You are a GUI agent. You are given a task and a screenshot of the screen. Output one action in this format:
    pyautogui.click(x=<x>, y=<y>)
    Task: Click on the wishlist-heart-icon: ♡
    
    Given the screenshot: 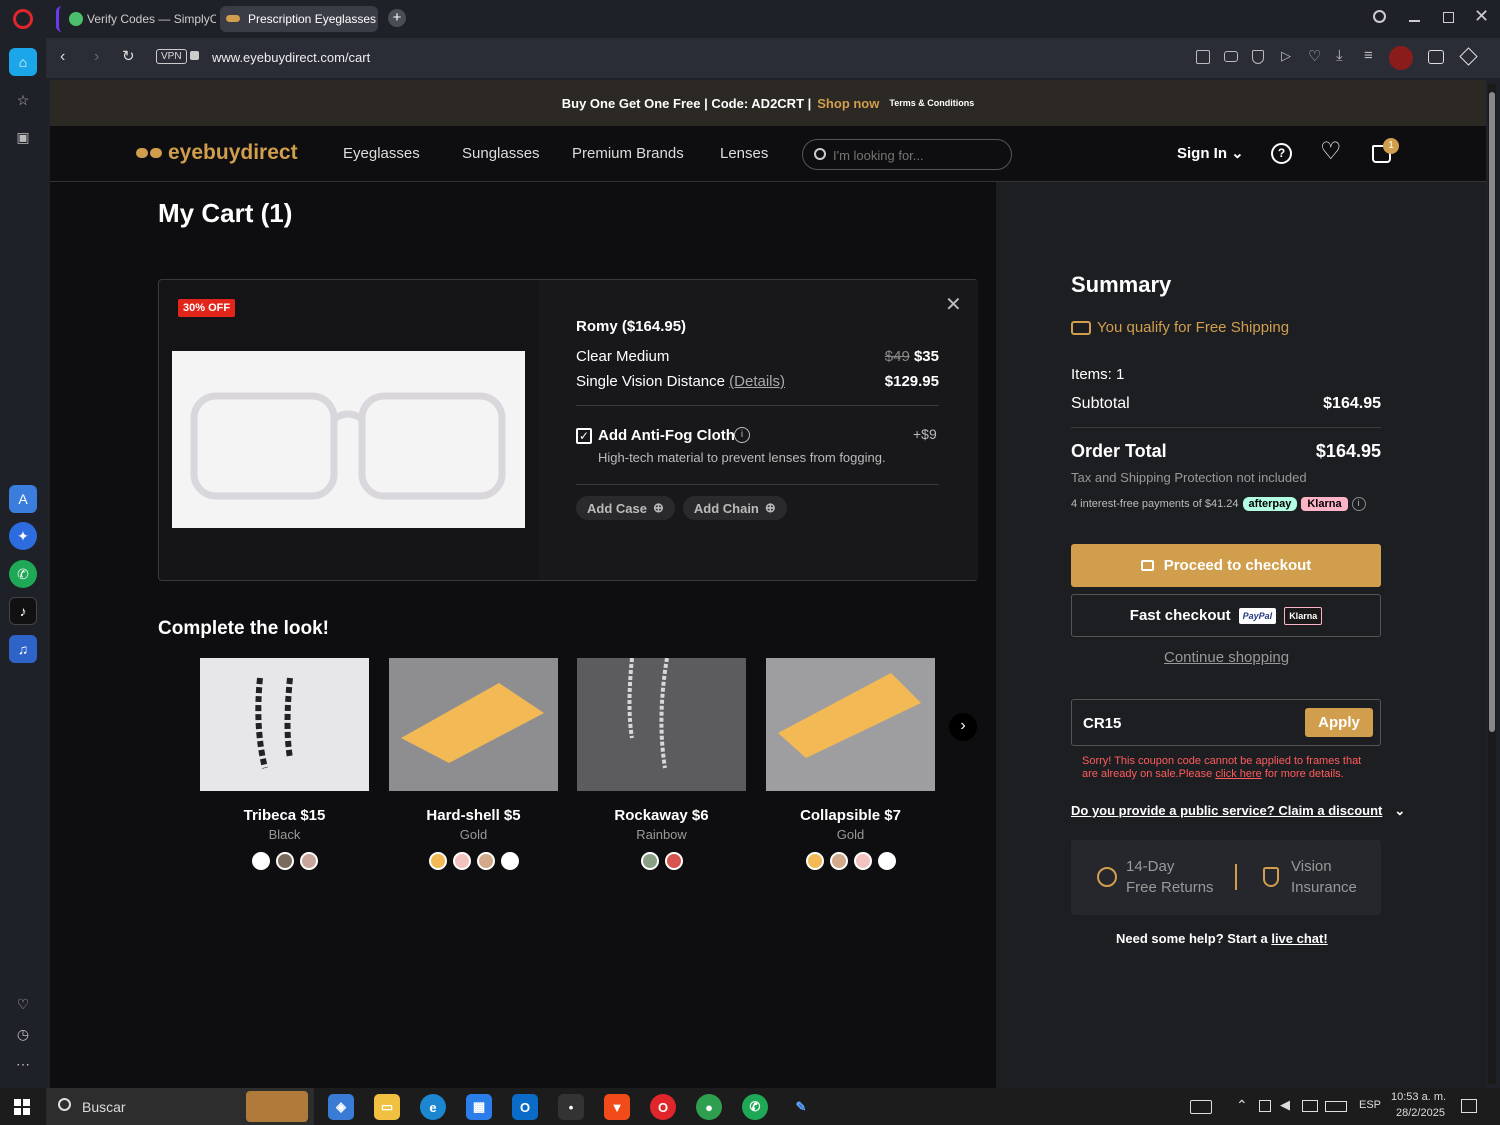 What is the action you would take?
    pyautogui.click(x=1331, y=151)
    